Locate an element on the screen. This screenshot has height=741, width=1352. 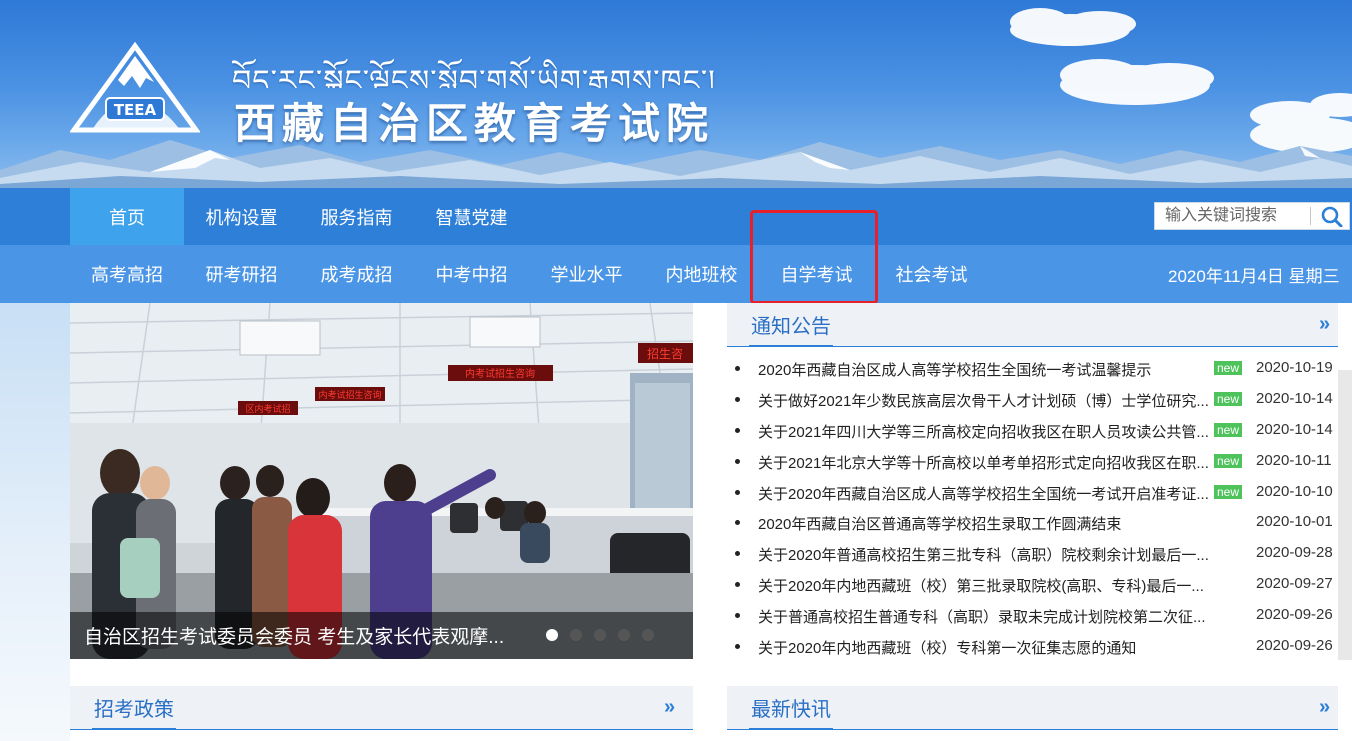
nav-item-zhongkao: 中考中招 is located at coordinates (471, 274).